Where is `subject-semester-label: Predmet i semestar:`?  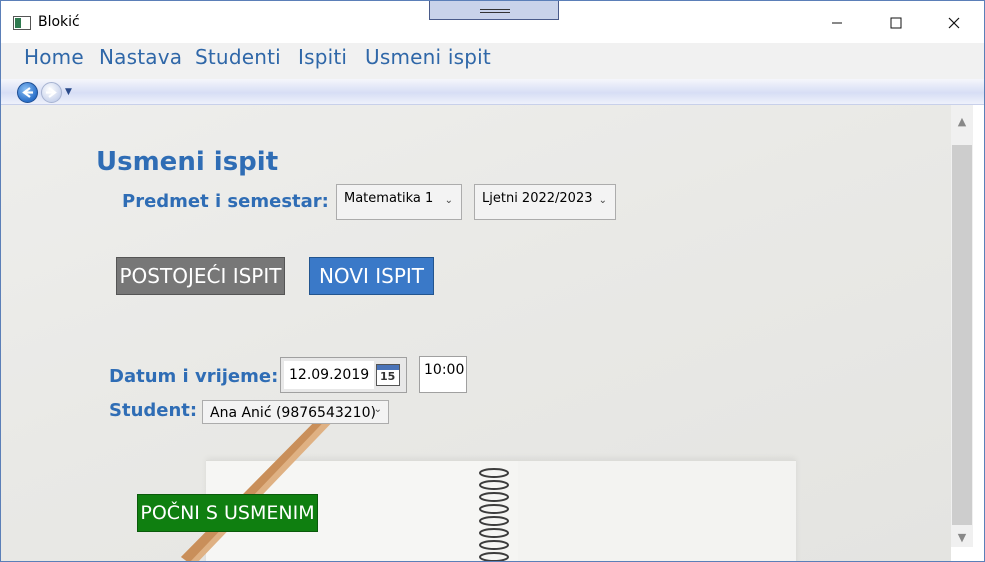
subject-semester-label: Predmet i semestar: is located at coordinates (225, 201).